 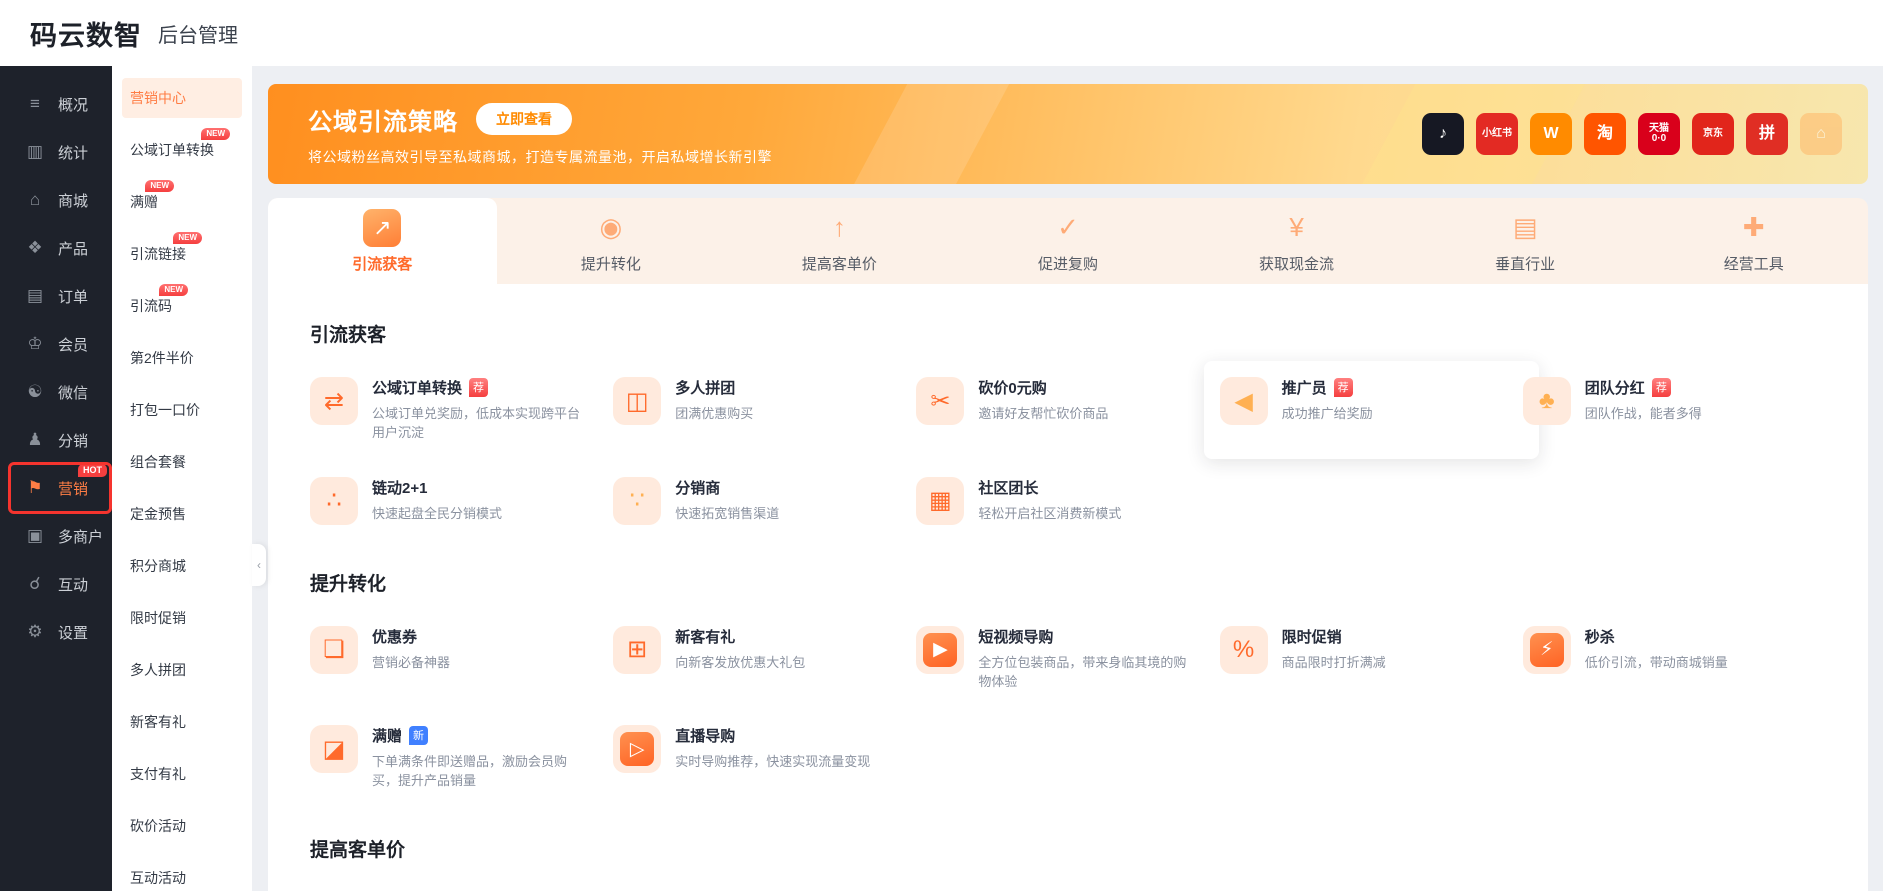 I want to click on feature-card-多人拼团: ◫ 多人拼团 团满优惠购买, so click(x=764, y=410).